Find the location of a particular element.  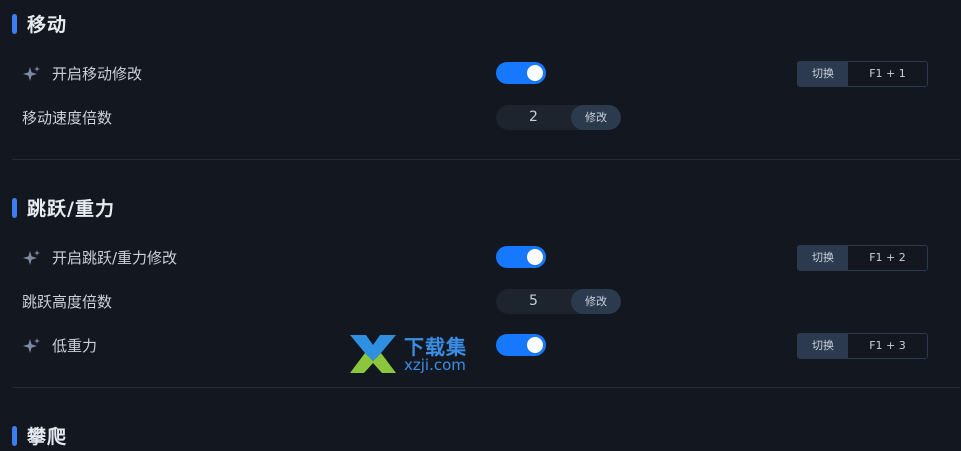

hotkey-low-gravity: 切换 F1 + 3 is located at coordinates (862, 346).